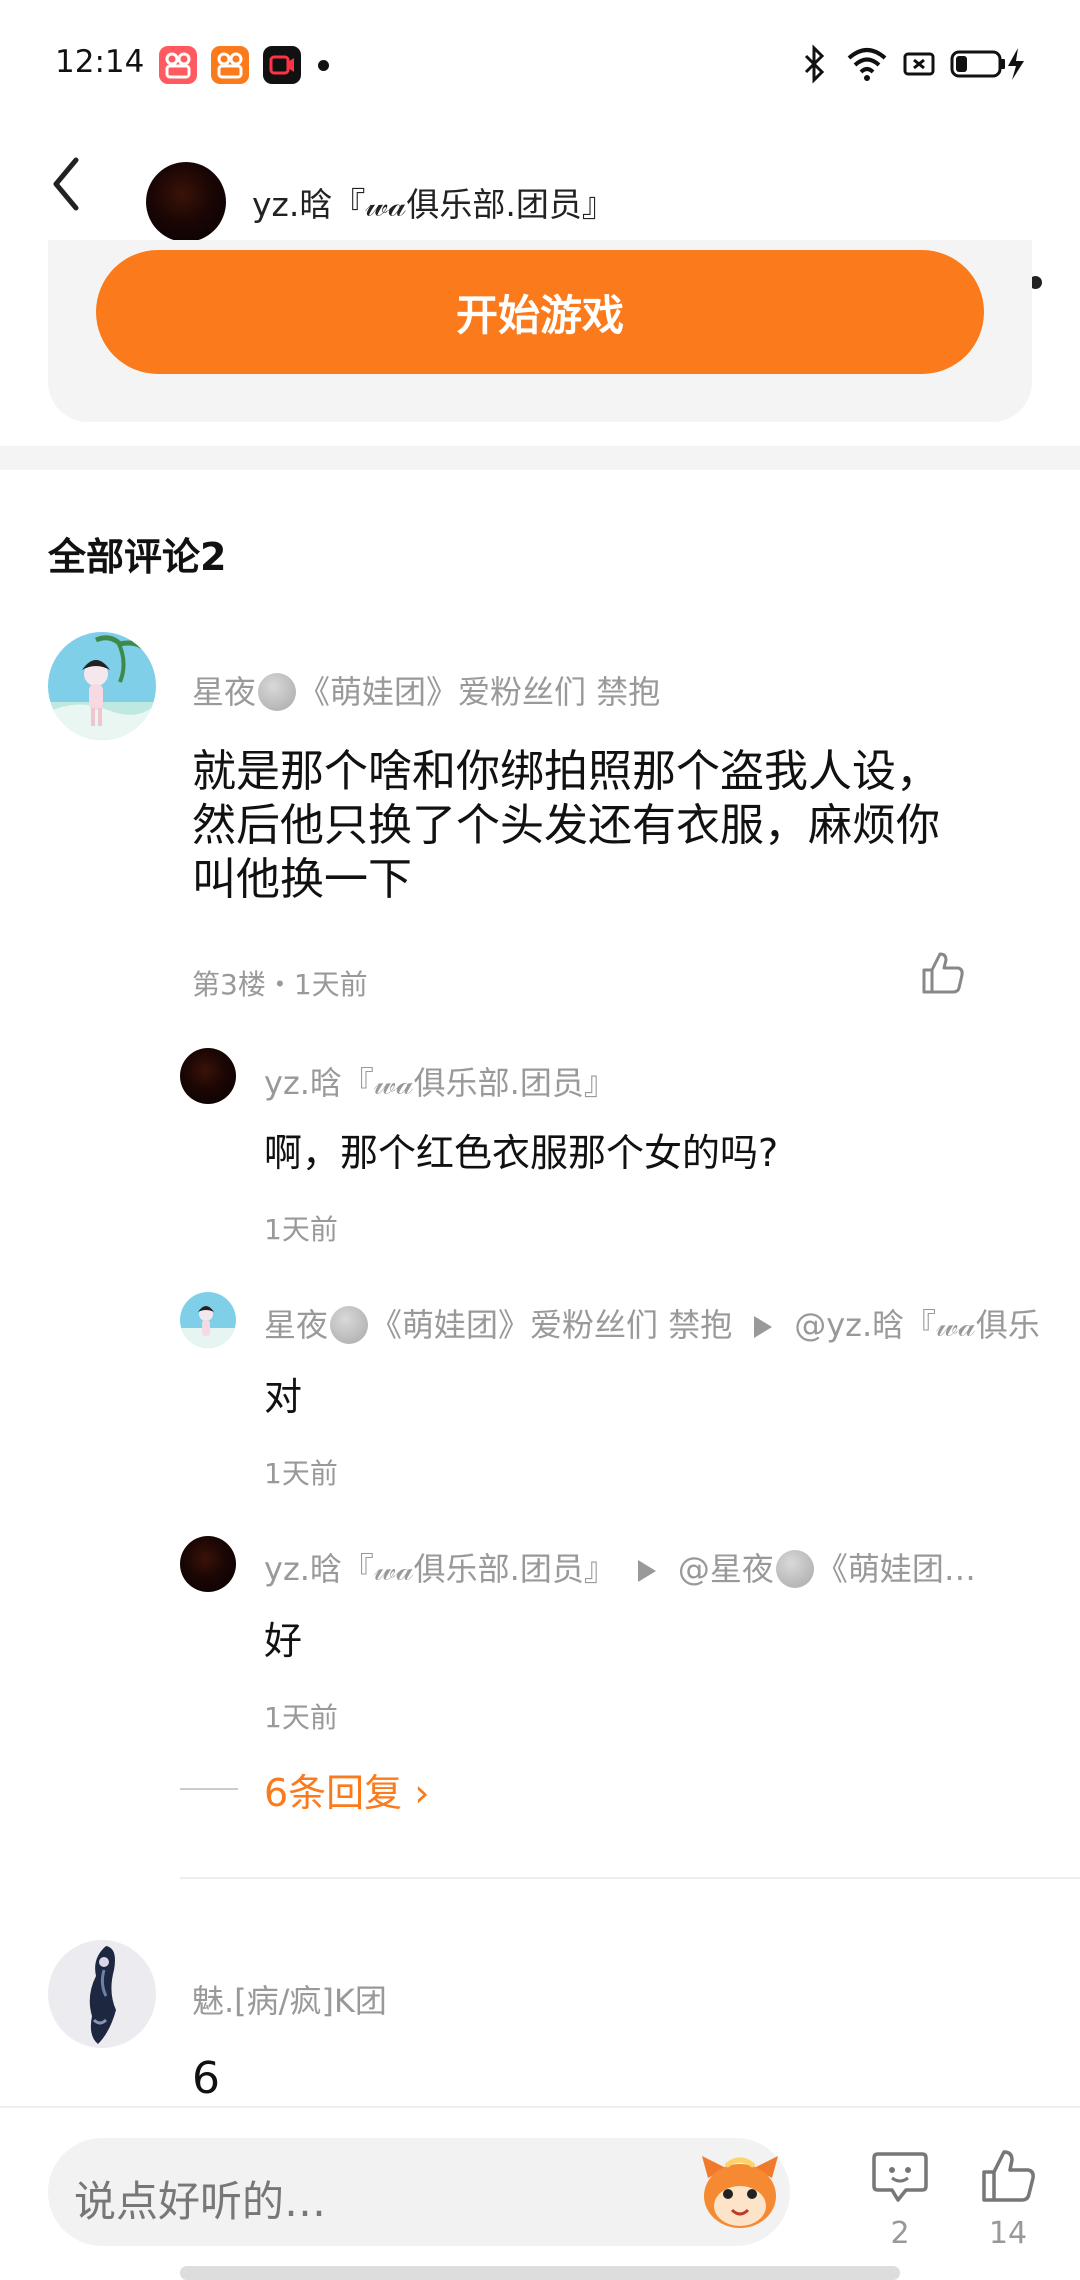 Image resolution: width=1080 pixels, height=2280 pixels. Describe the element at coordinates (1008, 2233) in the screenshot. I see `like-count: 14` at that location.